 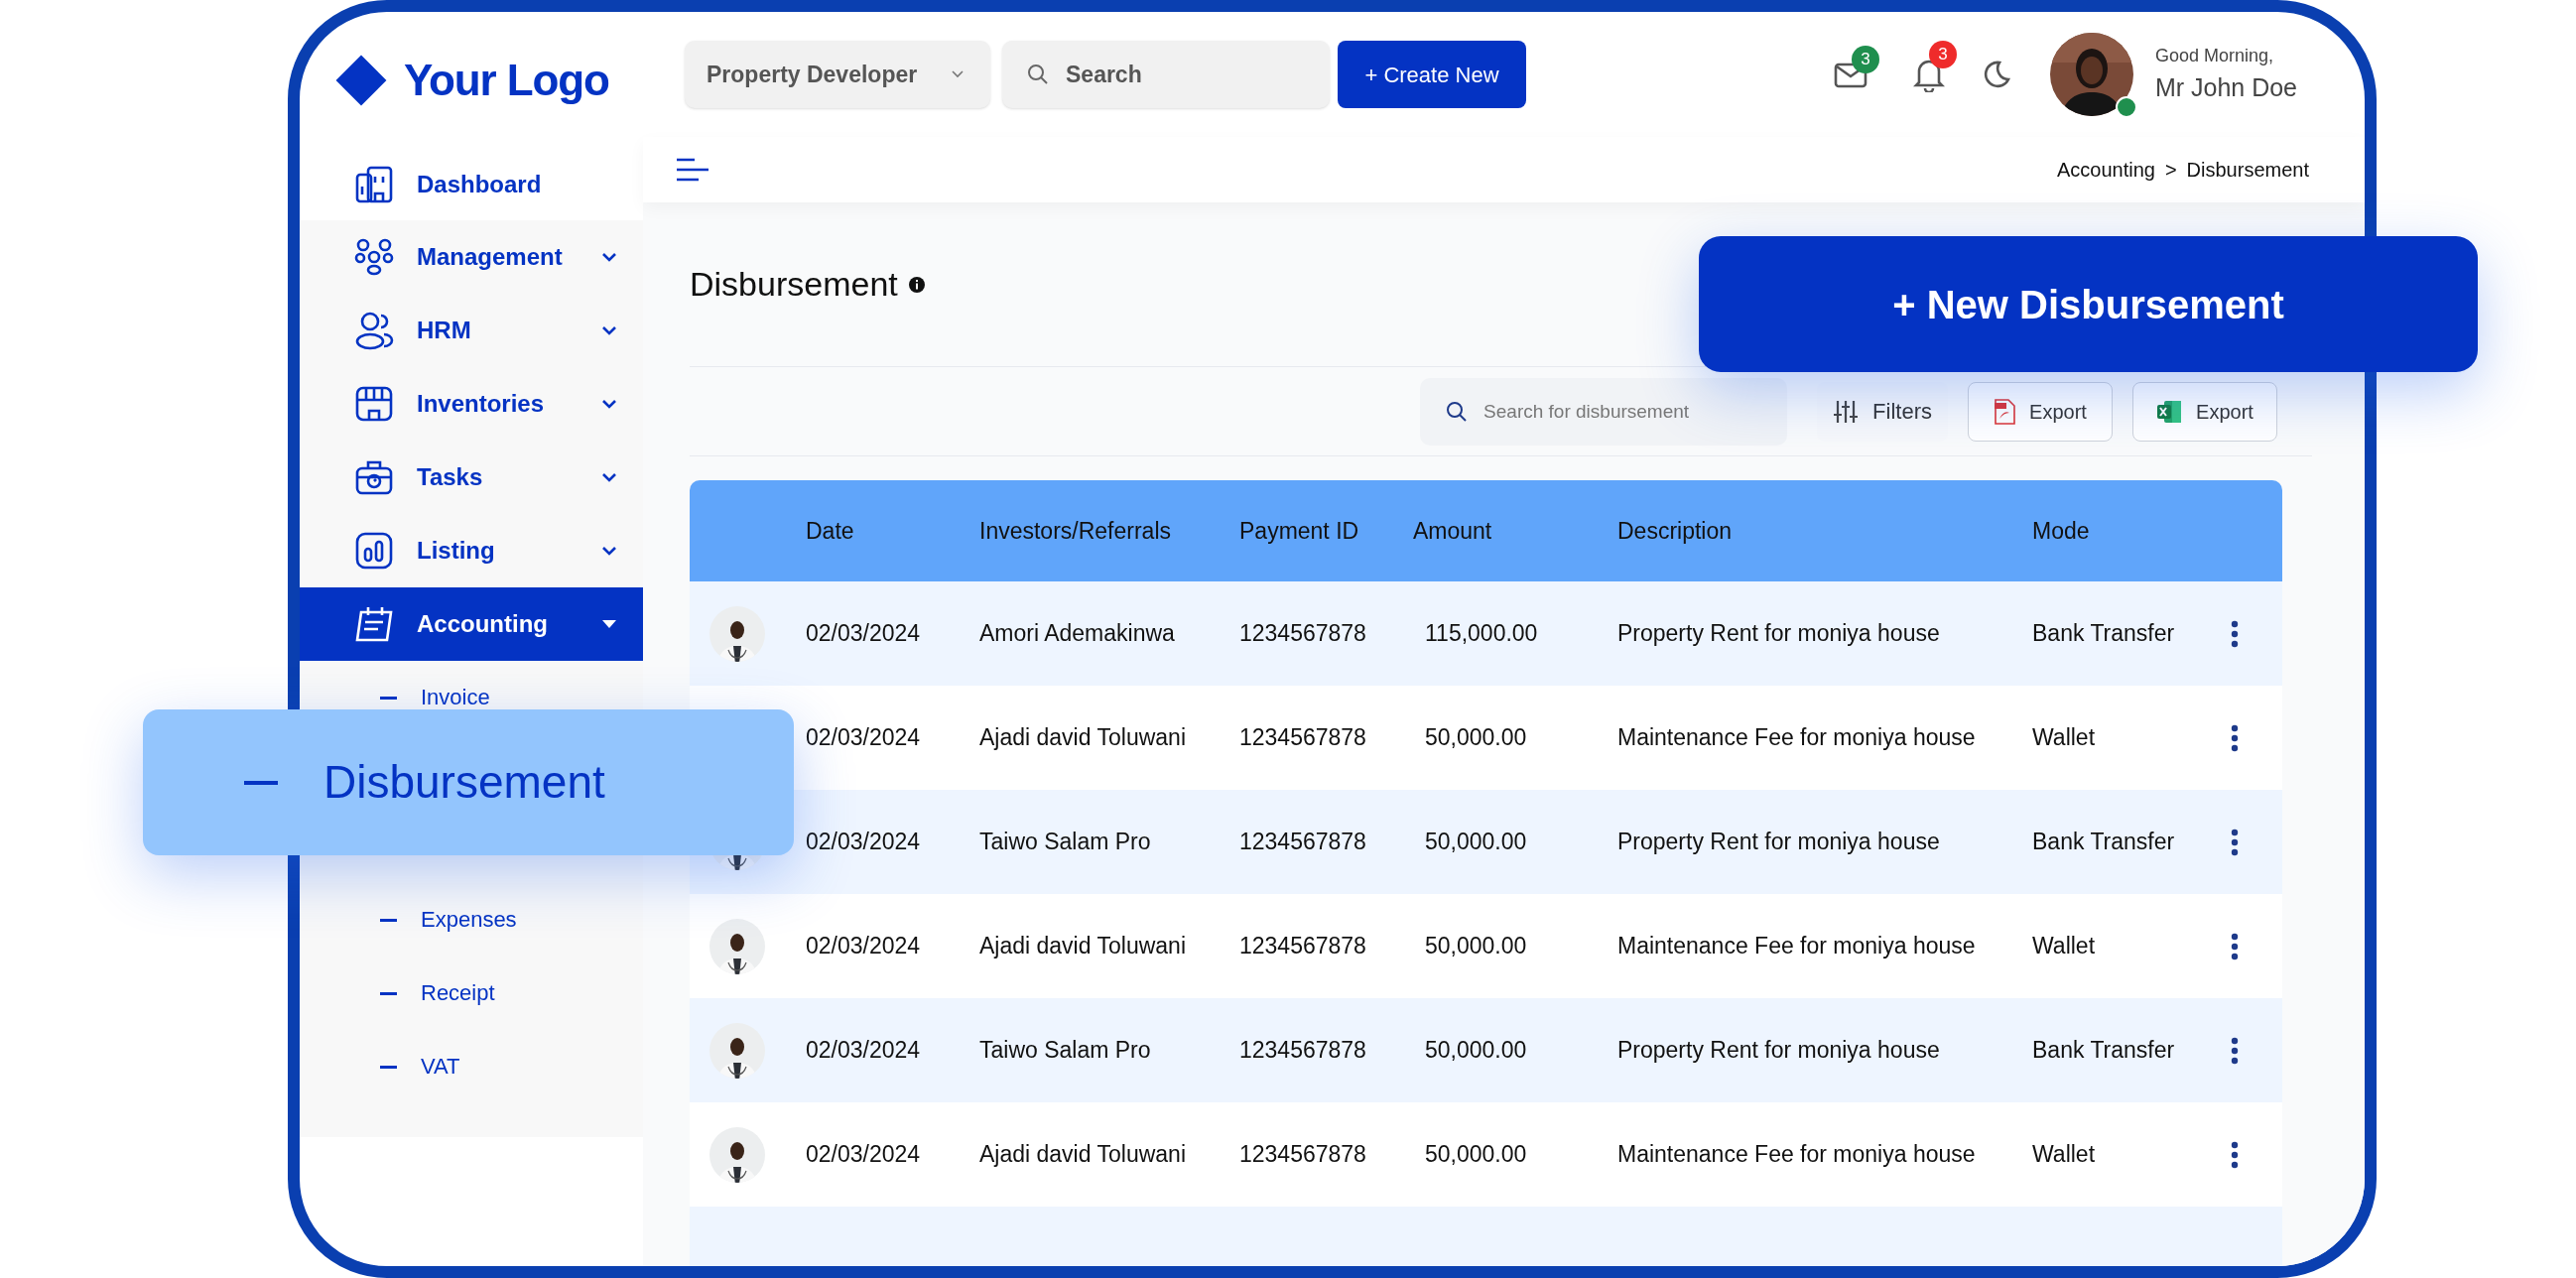 What do you see at coordinates (472, 550) in the screenshot?
I see `sidebar-item: Listing` at bounding box center [472, 550].